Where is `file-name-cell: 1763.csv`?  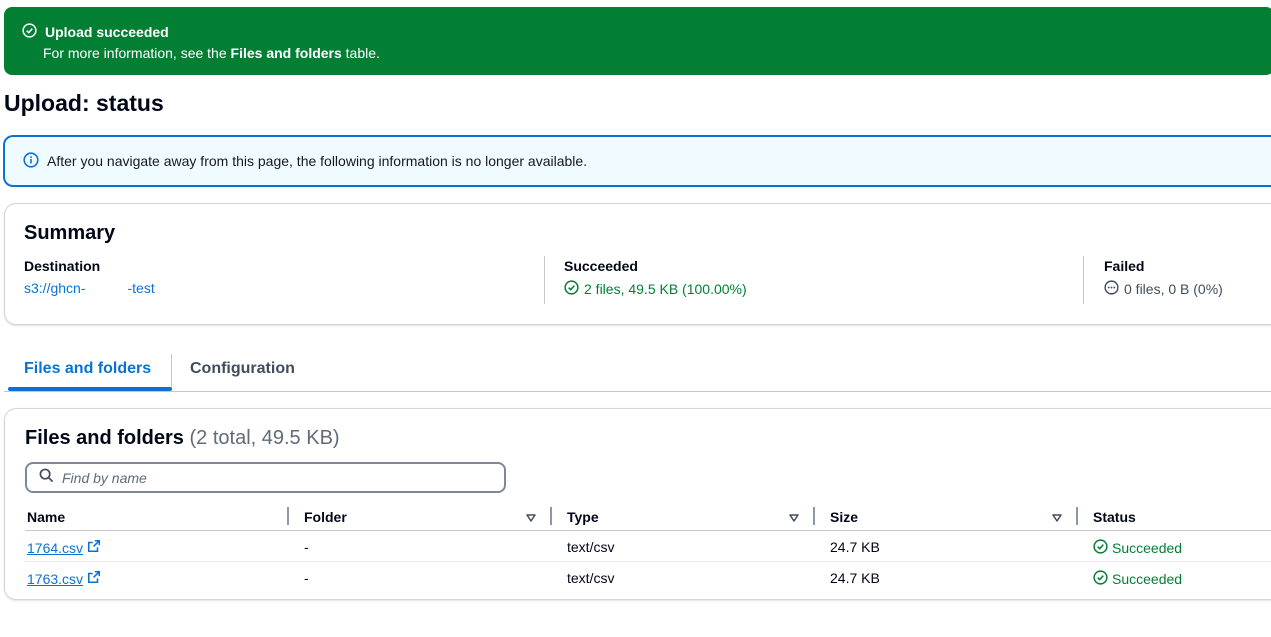
file-name-cell: 1763.csv is located at coordinates (64, 578).